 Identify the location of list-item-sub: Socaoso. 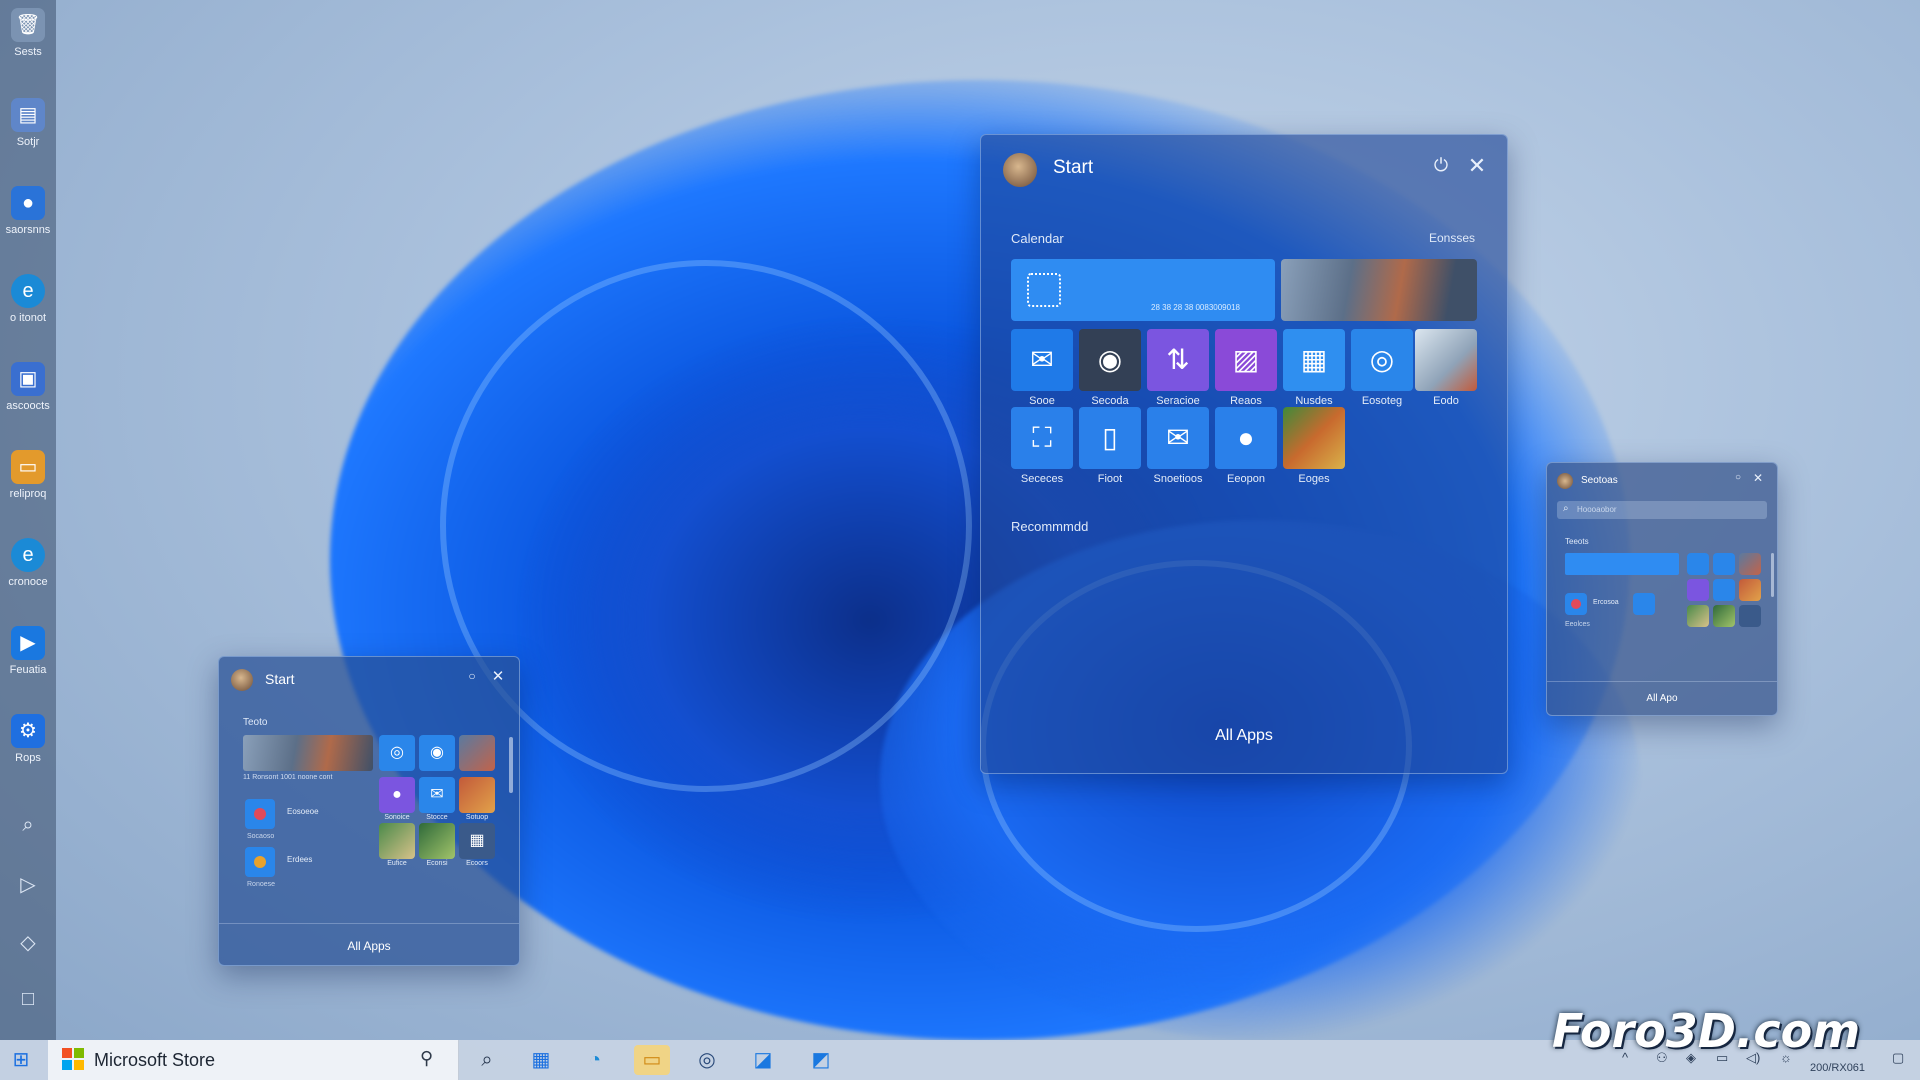
(261, 836).